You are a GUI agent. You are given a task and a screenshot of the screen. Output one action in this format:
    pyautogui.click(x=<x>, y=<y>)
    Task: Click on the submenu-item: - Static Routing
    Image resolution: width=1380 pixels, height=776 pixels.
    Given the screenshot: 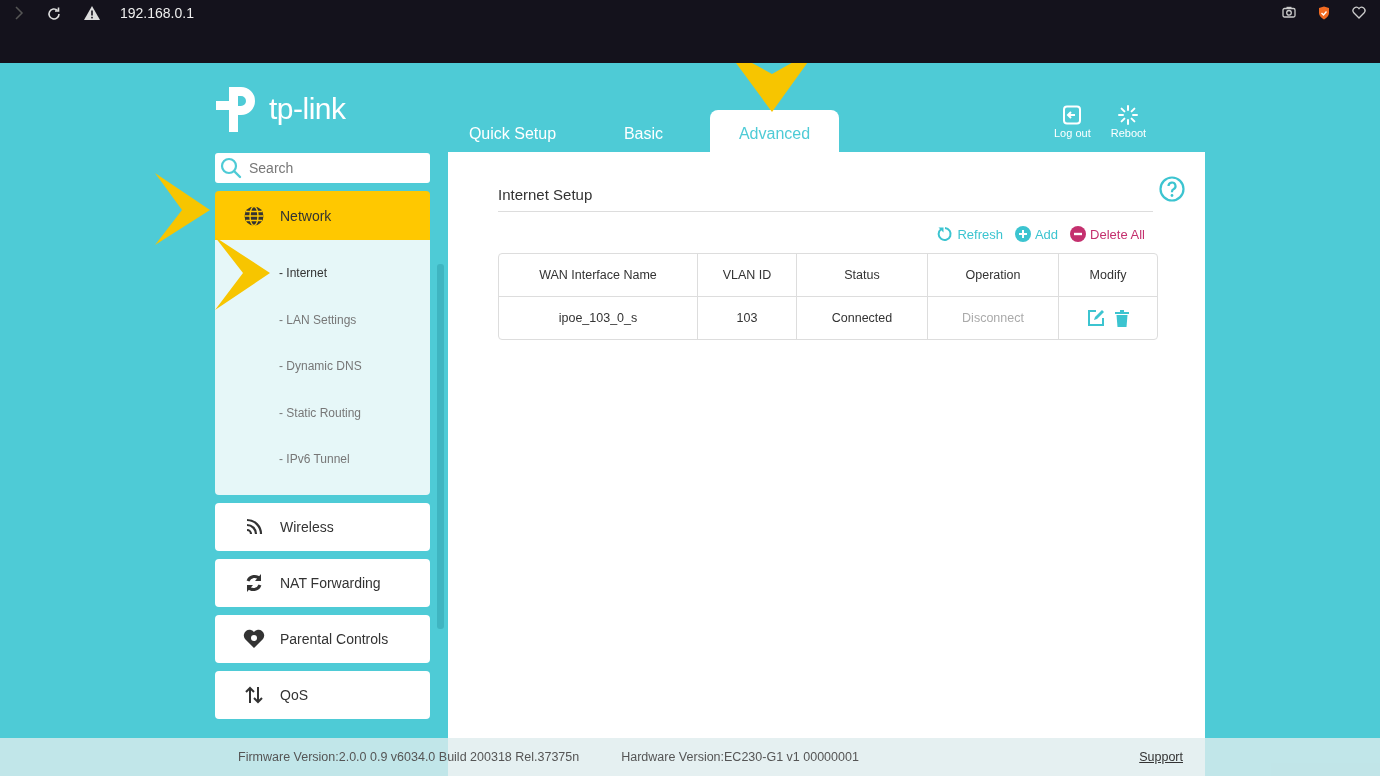 What is the action you would take?
    pyautogui.click(x=322, y=412)
    